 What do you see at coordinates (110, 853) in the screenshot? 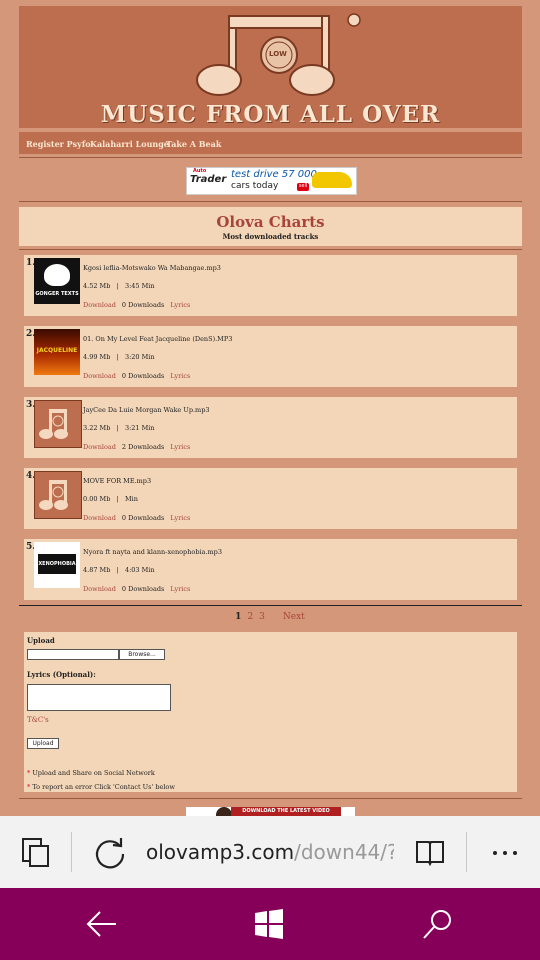
I see `refresh-icon` at bounding box center [110, 853].